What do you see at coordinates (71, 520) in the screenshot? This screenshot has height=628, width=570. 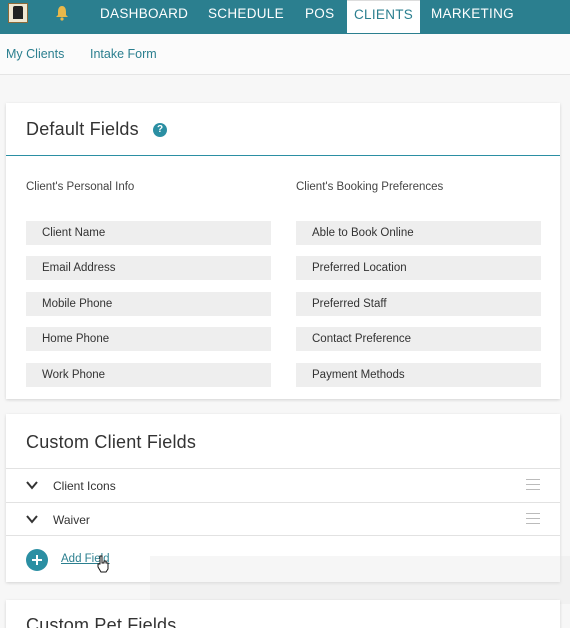 I see `row-label: Waiver` at bounding box center [71, 520].